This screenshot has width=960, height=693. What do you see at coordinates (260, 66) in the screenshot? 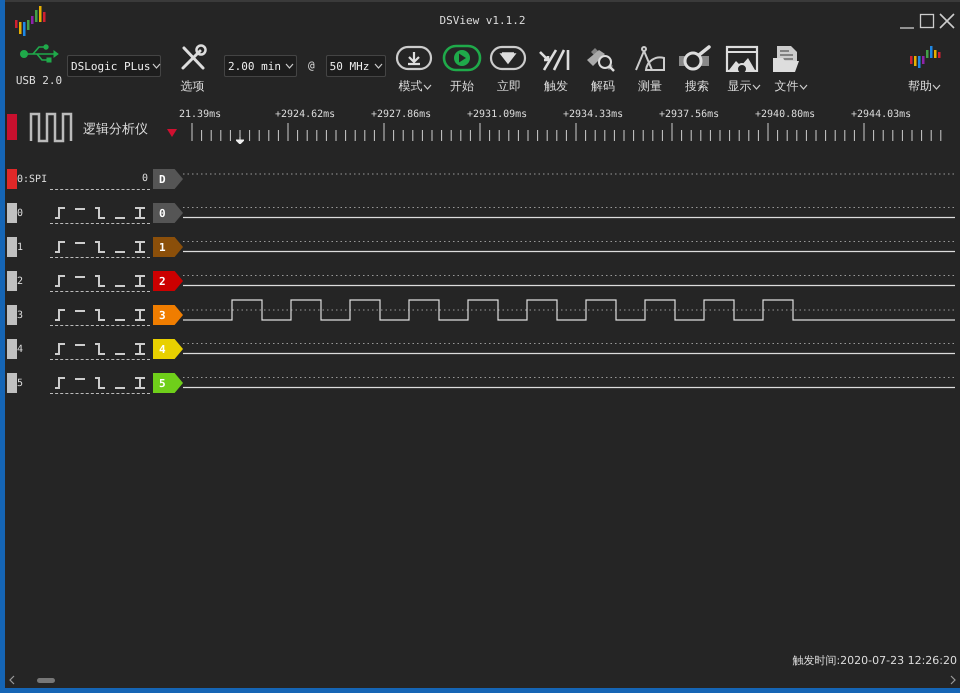
I see `duration-select: 2.00 min` at bounding box center [260, 66].